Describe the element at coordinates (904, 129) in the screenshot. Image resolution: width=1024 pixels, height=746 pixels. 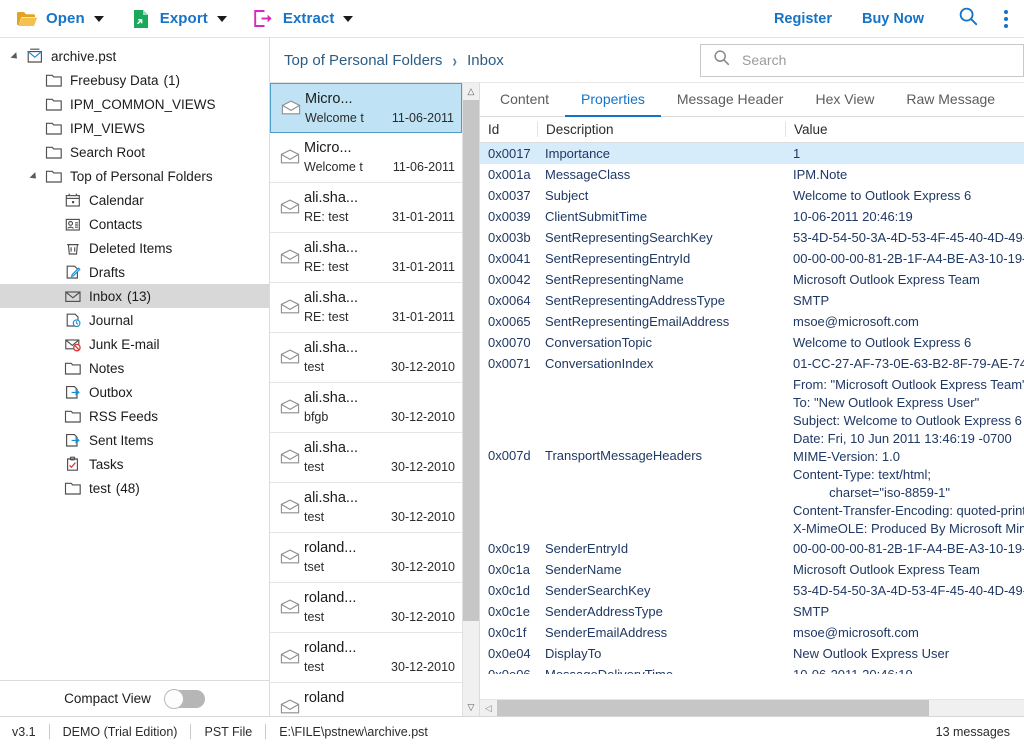
I see `column-header-value: Value` at that location.